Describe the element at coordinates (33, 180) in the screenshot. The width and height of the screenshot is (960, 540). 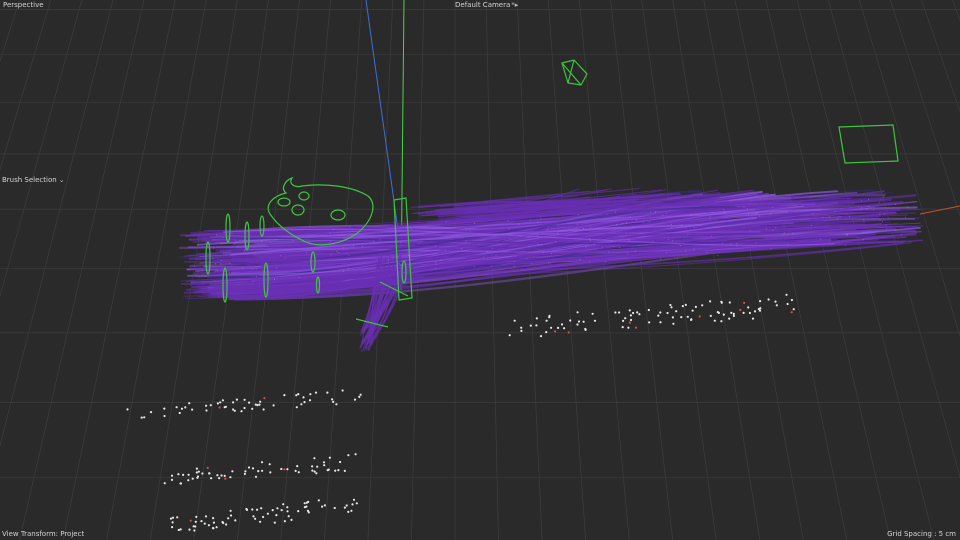
I see `brush-selection-menu: Brush Selection ⌄` at that location.